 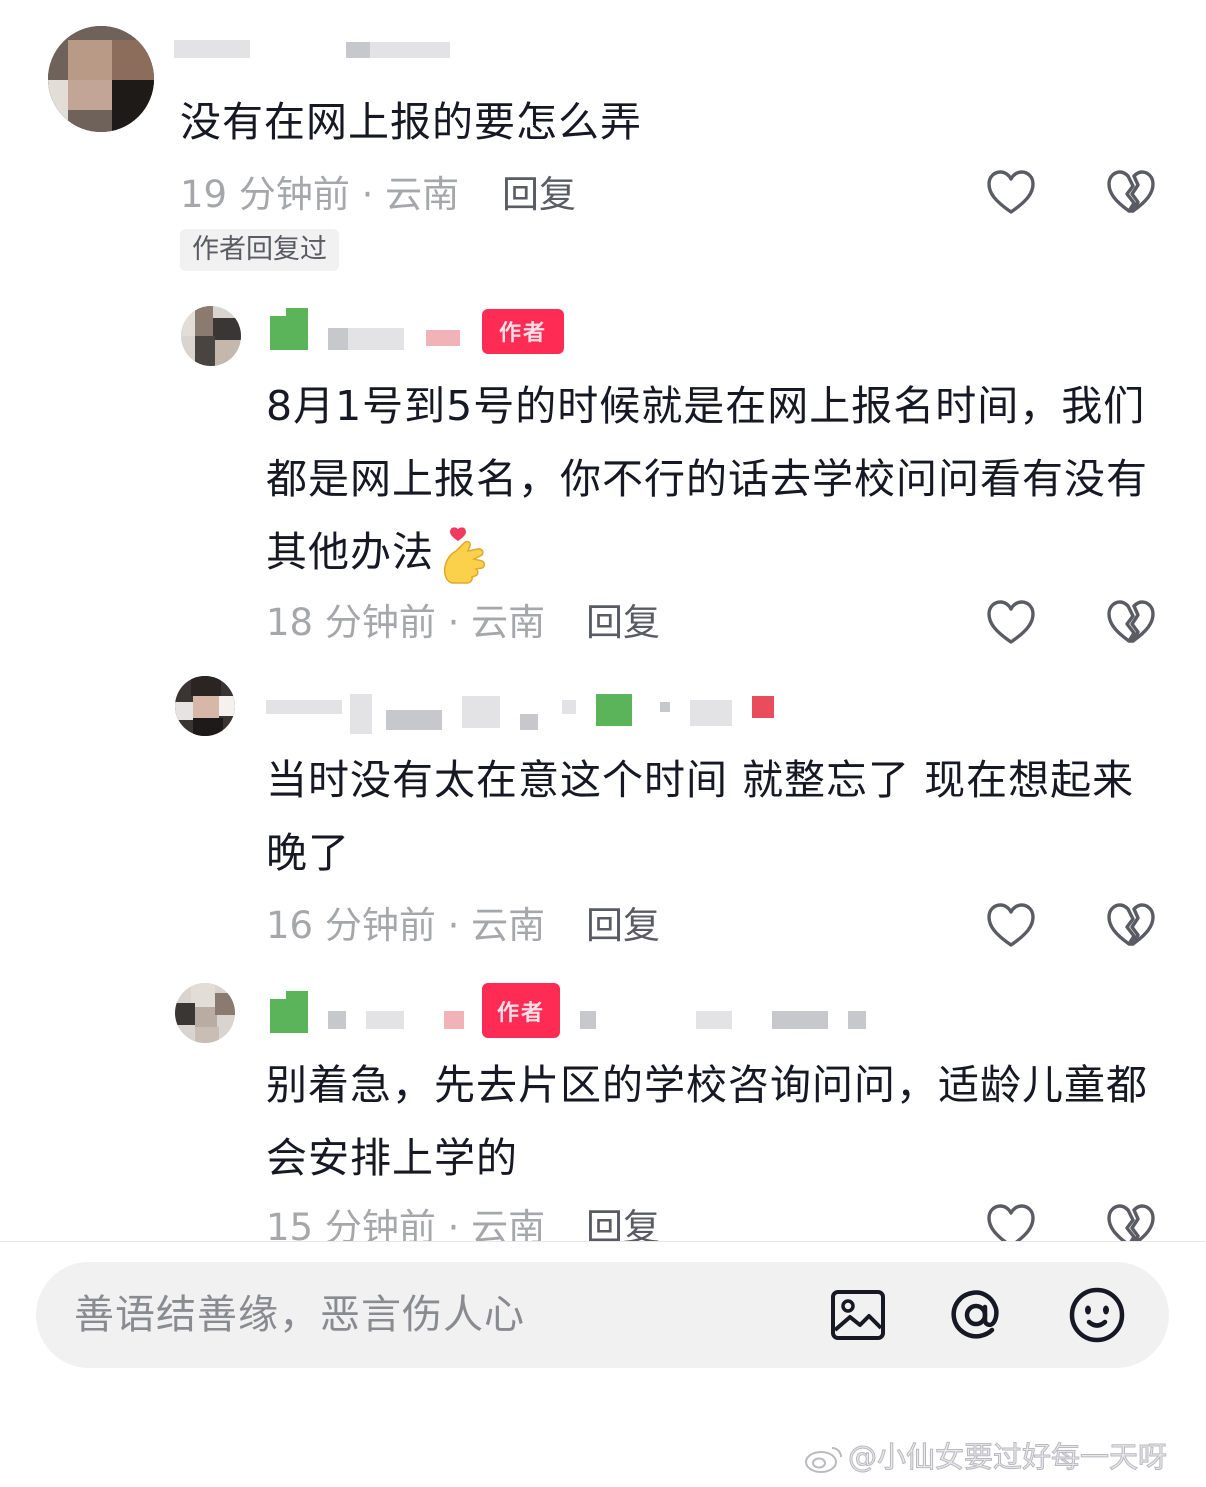 What do you see at coordinates (411, 122) in the screenshot?
I see `comment-text: 没有在网上报的要怎么弄` at bounding box center [411, 122].